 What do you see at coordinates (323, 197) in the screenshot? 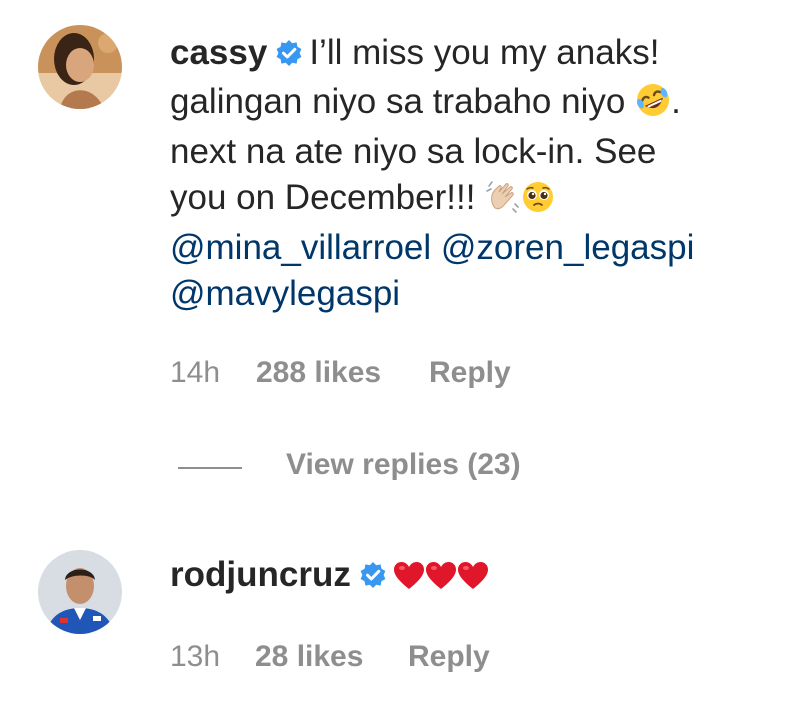
I see `comment-line-4: you on December!!!` at bounding box center [323, 197].